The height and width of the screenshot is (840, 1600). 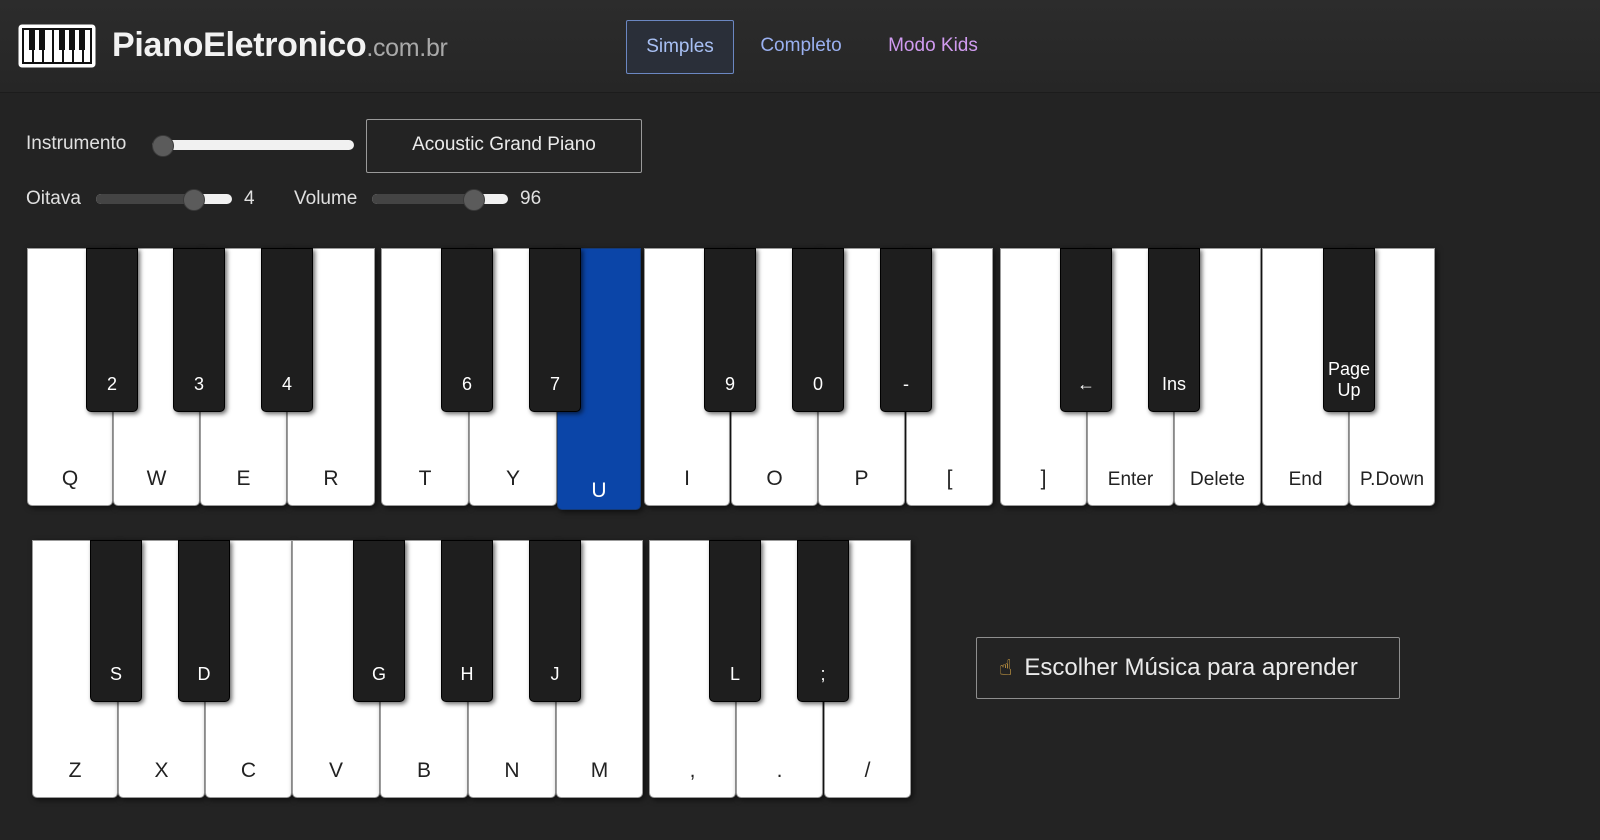 What do you see at coordinates (504, 146) in the screenshot?
I see `instrument-name-button: Acoustic Grand Piano` at bounding box center [504, 146].